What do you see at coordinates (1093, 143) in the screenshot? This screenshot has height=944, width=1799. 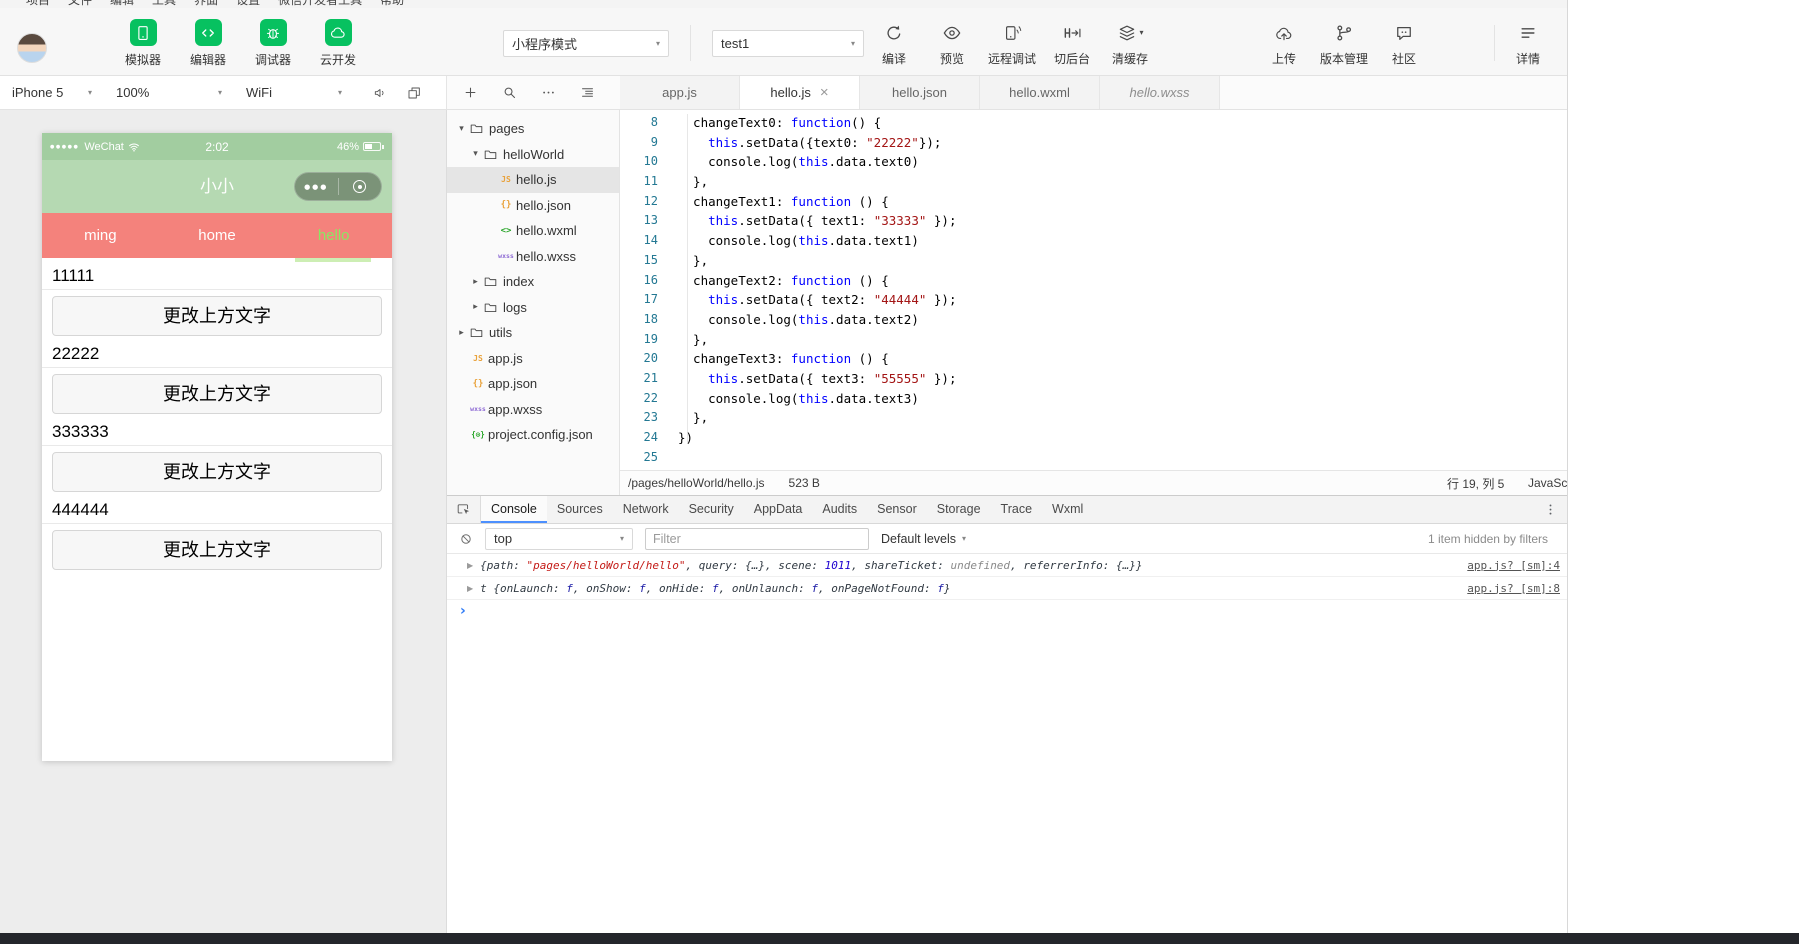 I see `code-line: 9 this.setData({text0: "22222"});` at bounding box center [1093, 143].